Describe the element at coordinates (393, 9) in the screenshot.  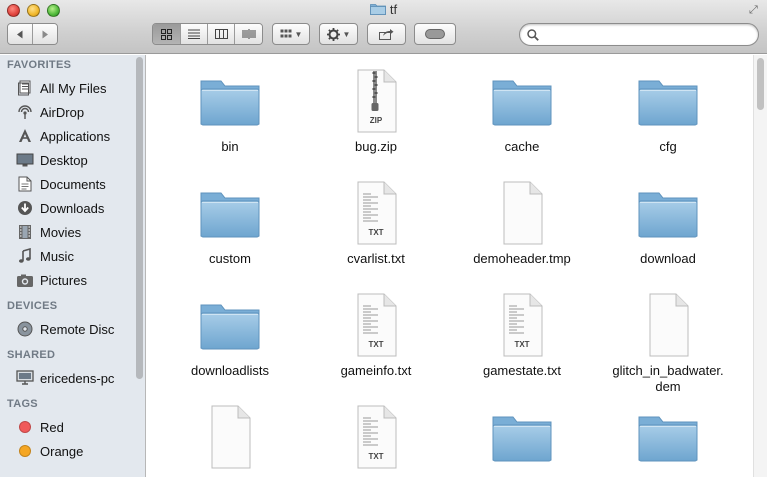
I see `window-title-text: tf` at that location.